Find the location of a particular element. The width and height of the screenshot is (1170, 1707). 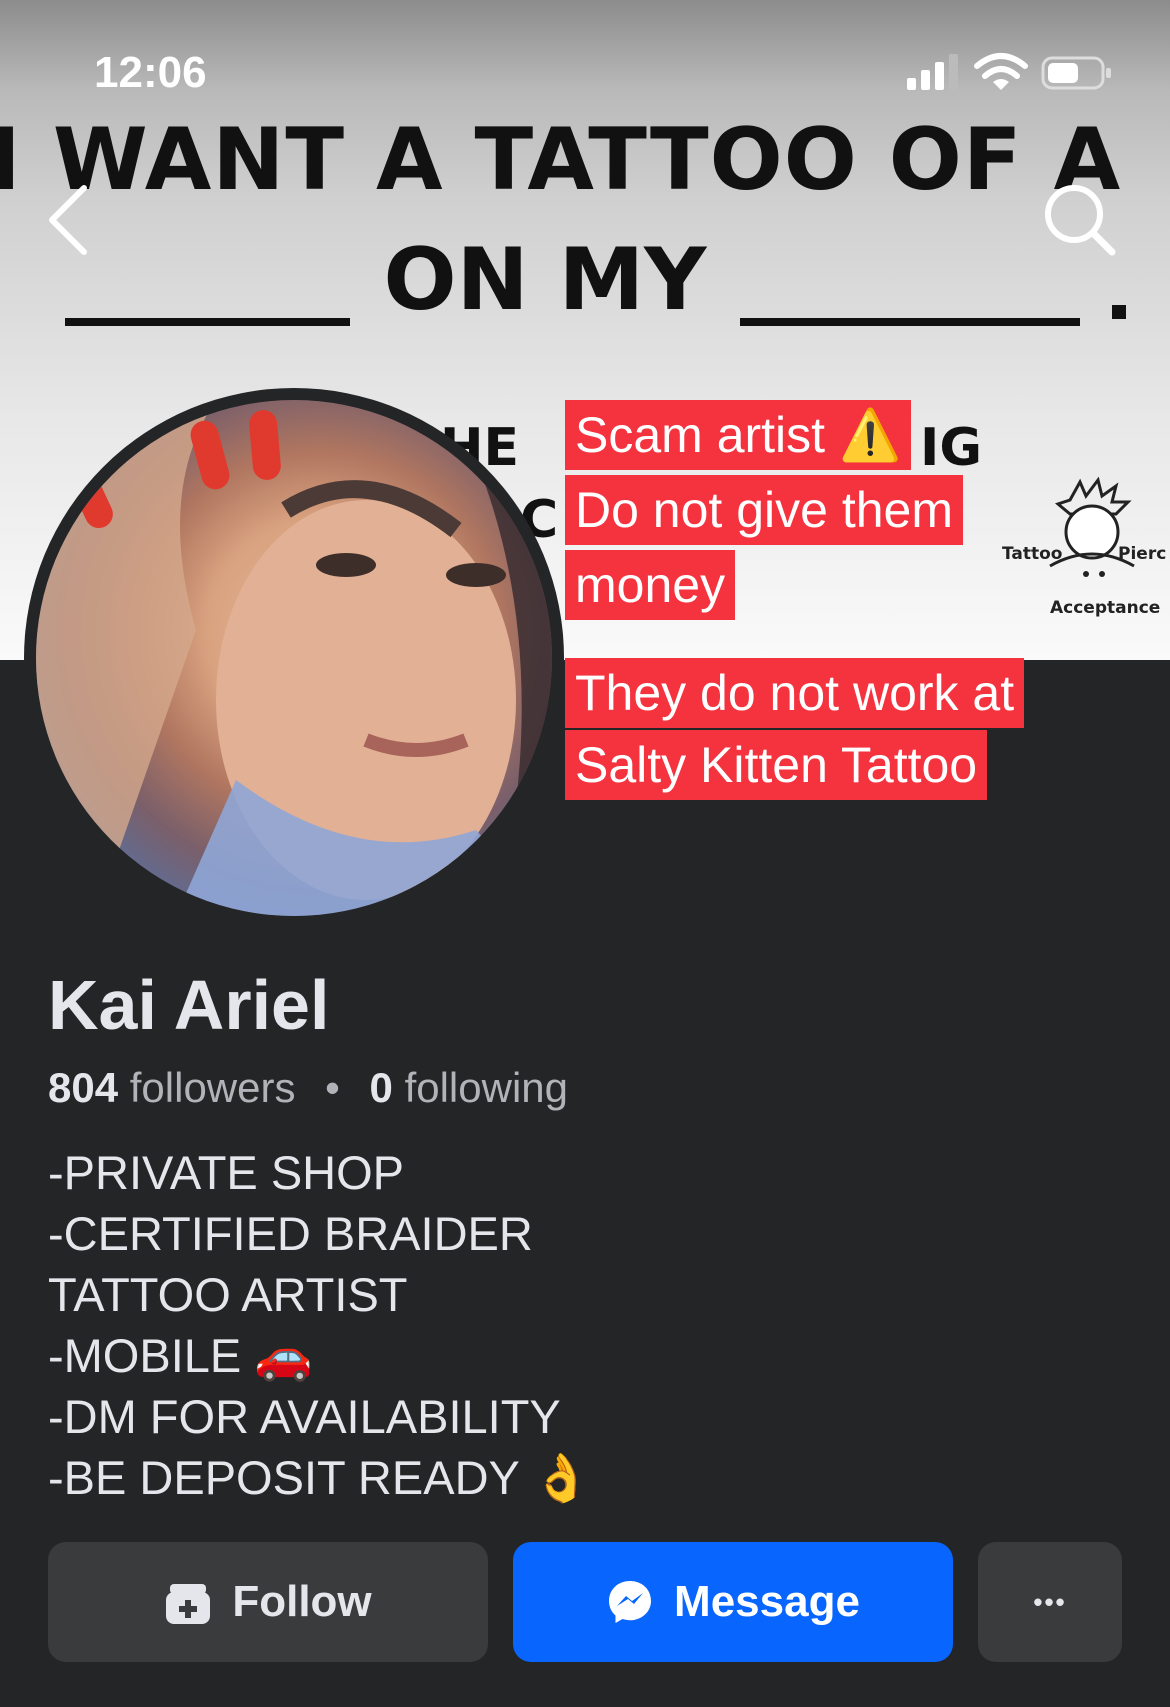

follow-icon is located at coordinates (188, 1604).